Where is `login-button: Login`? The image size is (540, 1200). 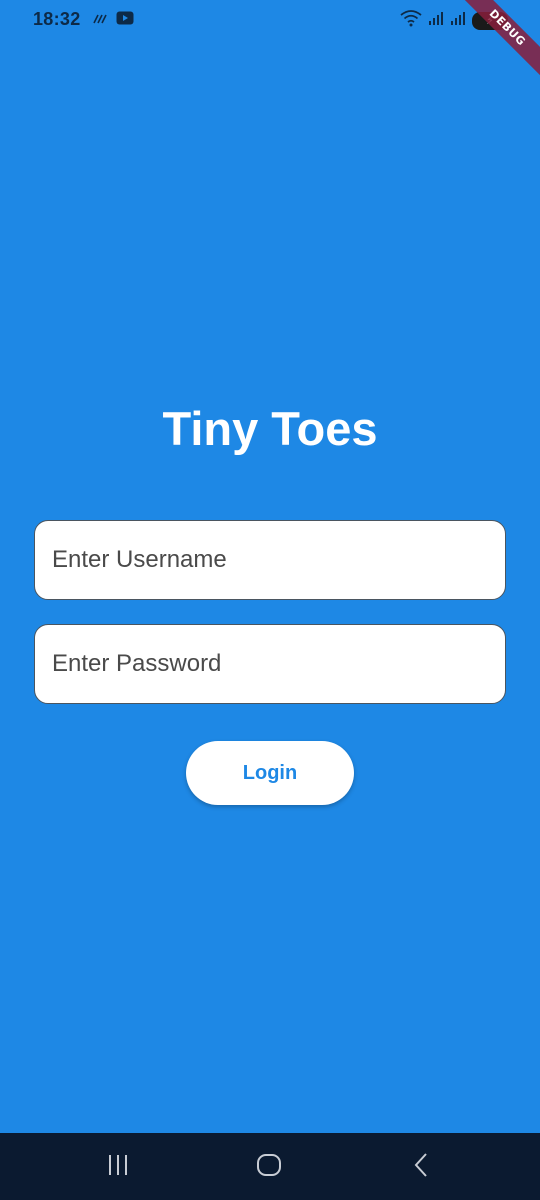 login-button: Login is located at coordinates (270, 773).